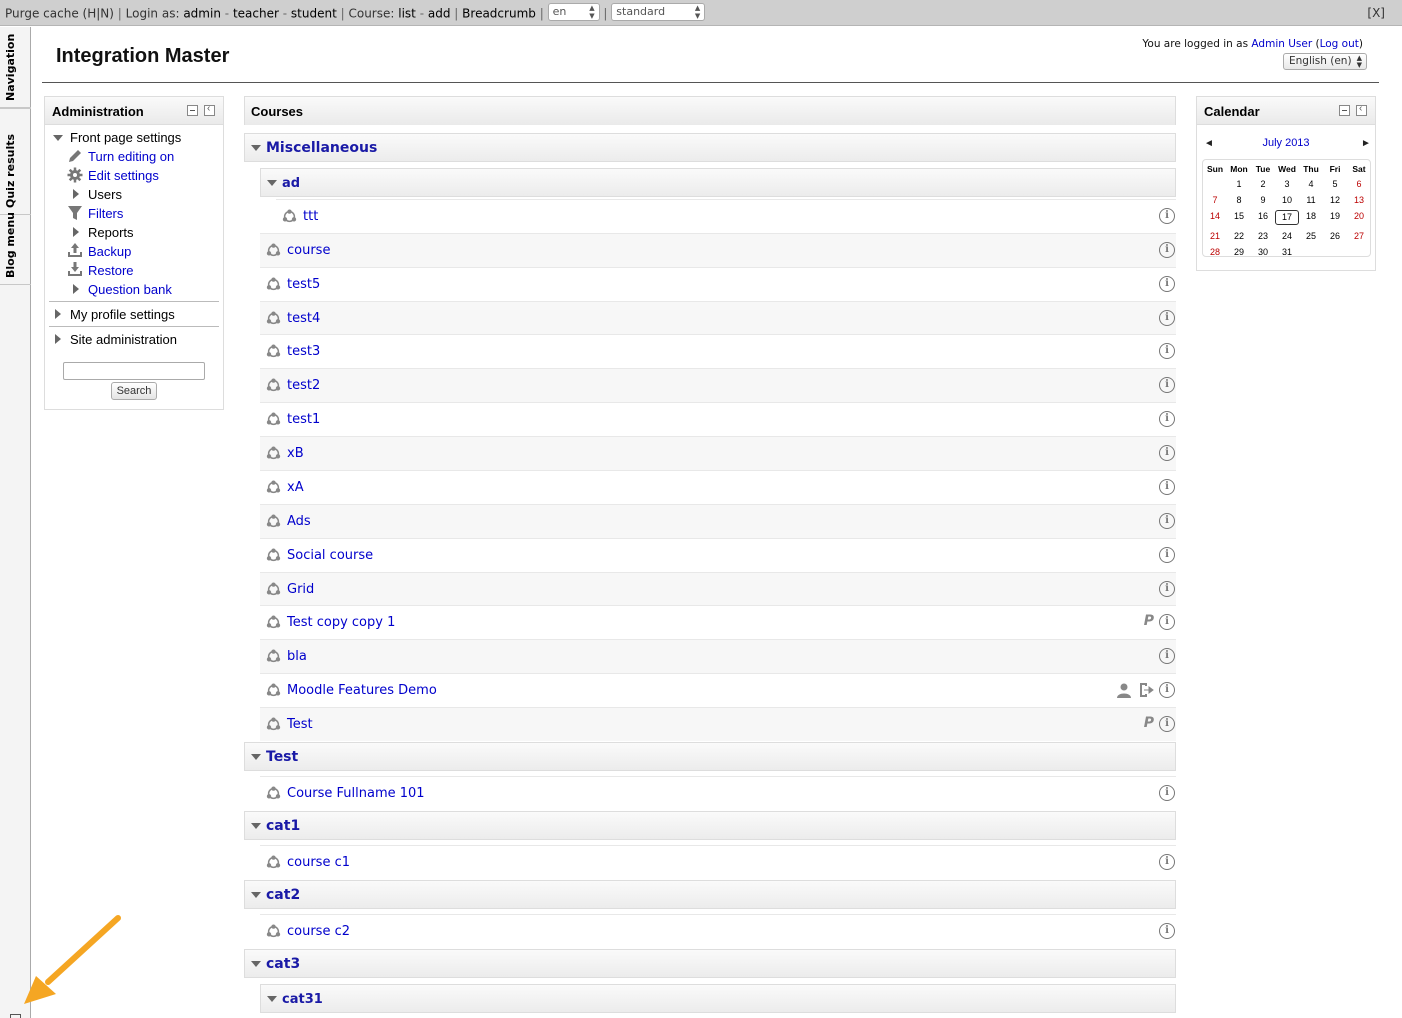  Describe the element at coordinates (300, 589) in the screenshot. I see `course-link: Grid` at that location.